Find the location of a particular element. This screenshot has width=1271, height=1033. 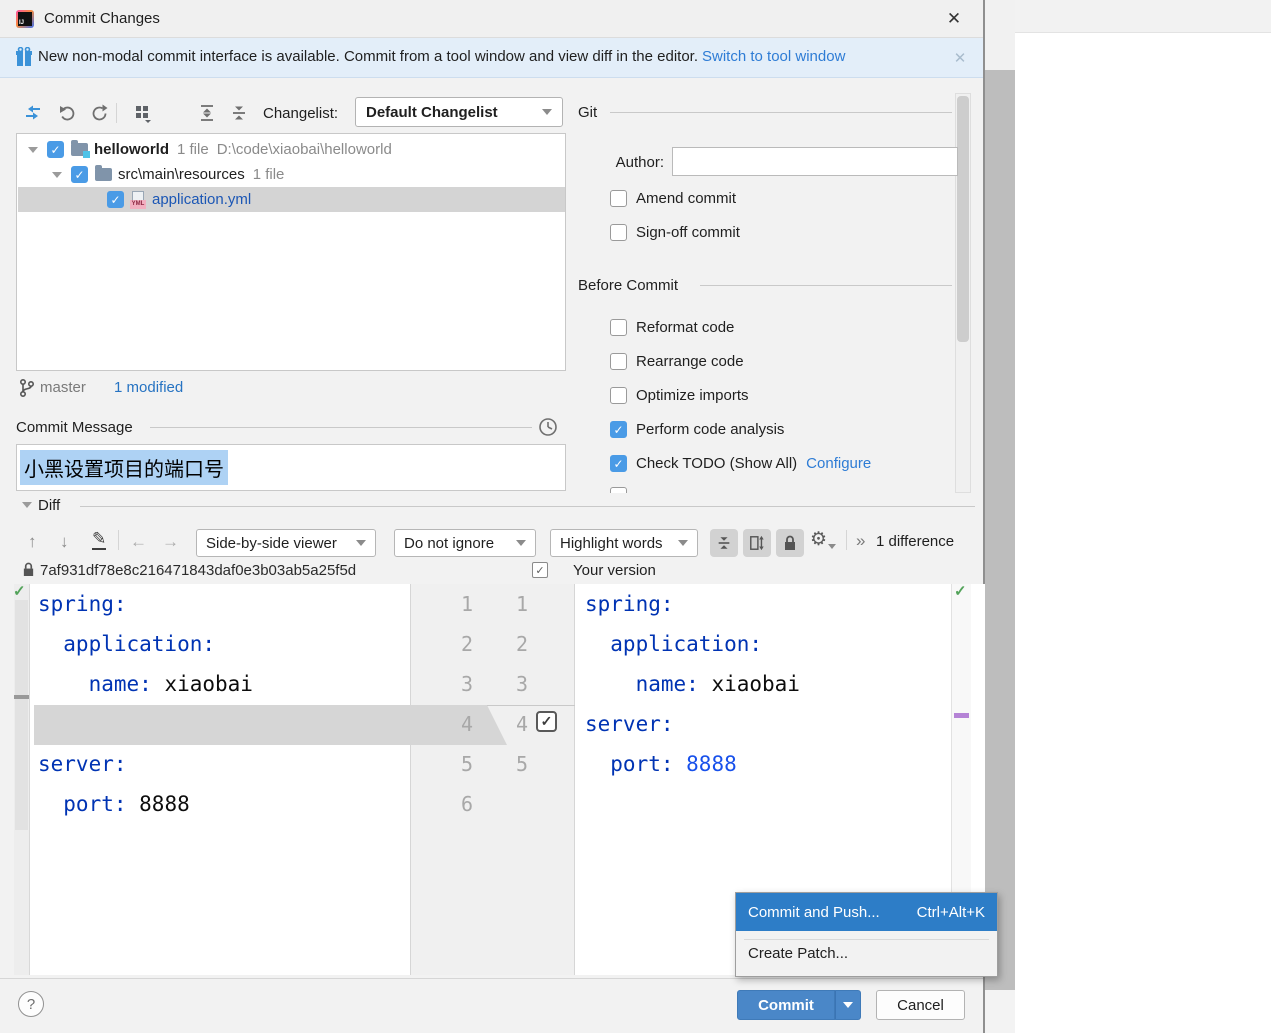

optimize-imports-checkbox: ✓ is located at coordinates (618, 395).